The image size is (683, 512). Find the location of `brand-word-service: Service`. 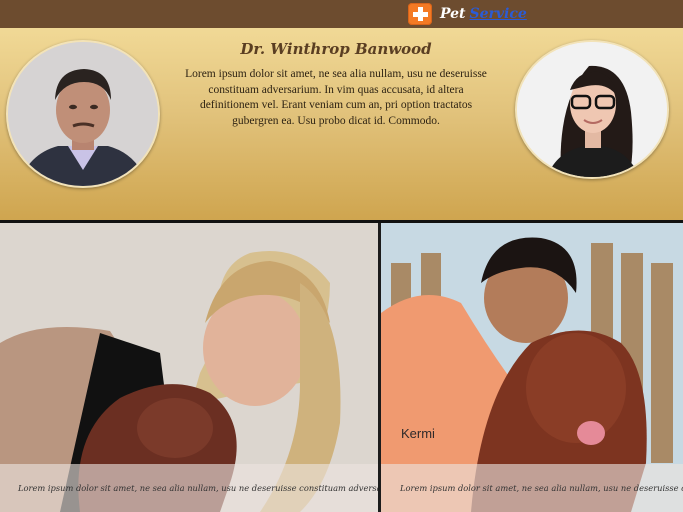

brand-word-service: Service is located at coordinates (498, 14).